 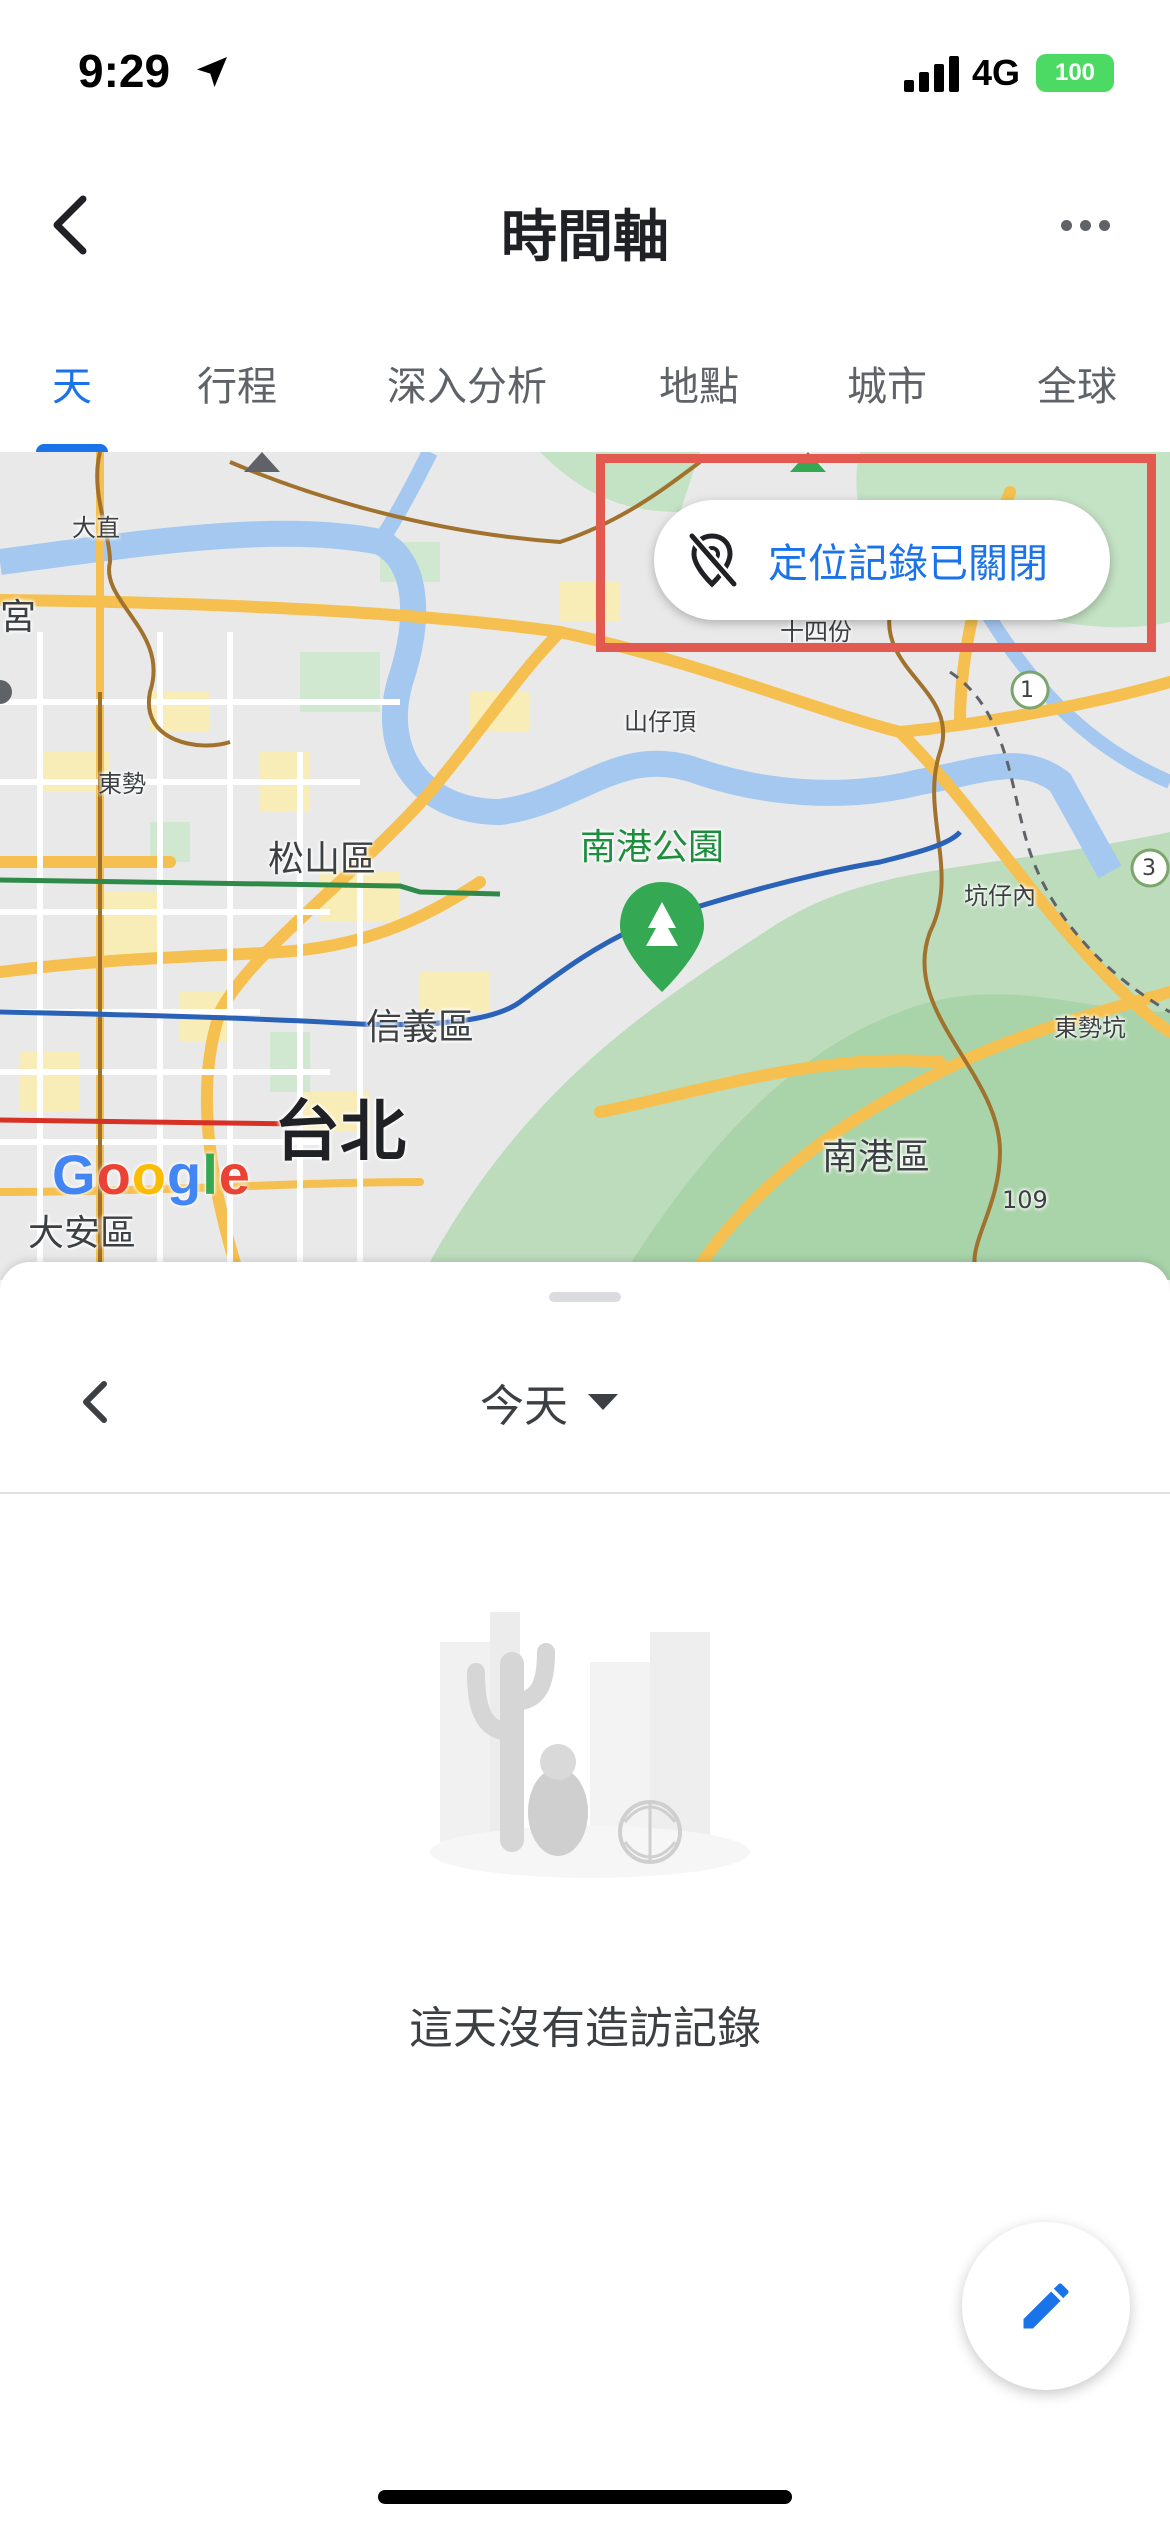 I want to click on map-label-nangang: 南港區, so click(x=876, y=1157).